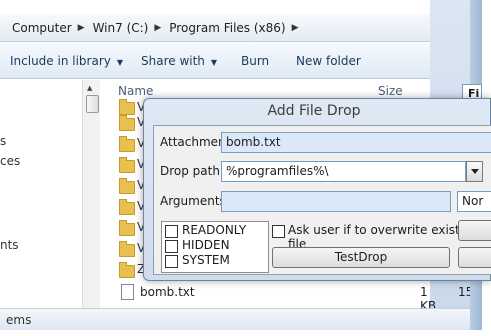 The width and height of the screenshot is (491, 336). I want to click on include-in-library-button: Include in library ▼, so click(66, 61).